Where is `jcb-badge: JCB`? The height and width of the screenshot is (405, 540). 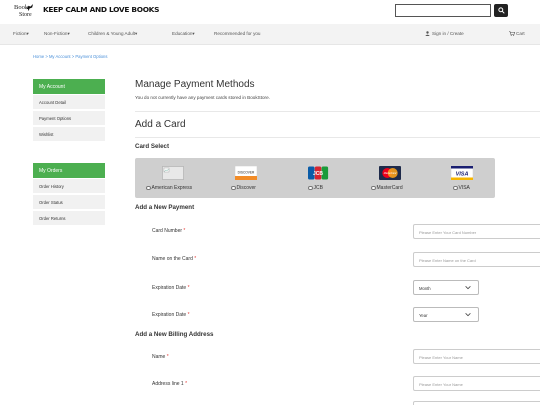 jcb-badge: JCB is located at coordinates (318, 174).